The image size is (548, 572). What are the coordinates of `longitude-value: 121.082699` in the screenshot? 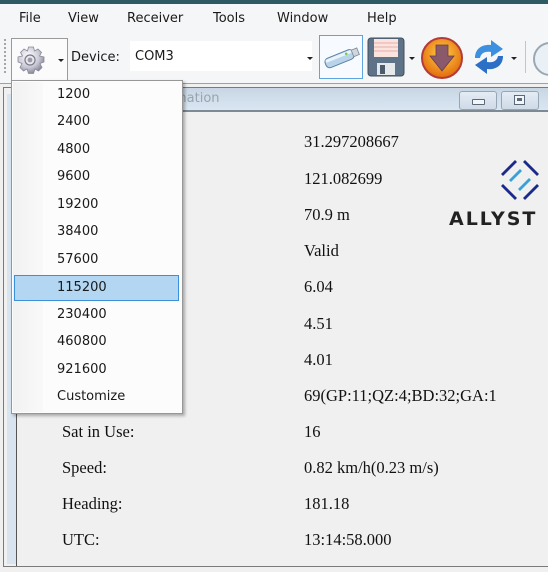 It's located at (343, 178).